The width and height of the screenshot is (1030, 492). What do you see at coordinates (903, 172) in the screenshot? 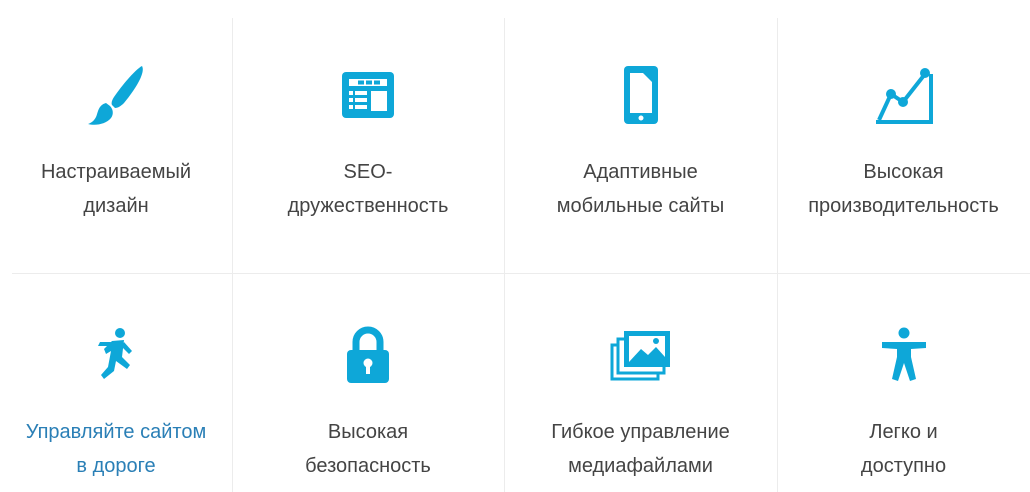
I see `feature-label-line1: Высокая` at bounding box center [903, 172].